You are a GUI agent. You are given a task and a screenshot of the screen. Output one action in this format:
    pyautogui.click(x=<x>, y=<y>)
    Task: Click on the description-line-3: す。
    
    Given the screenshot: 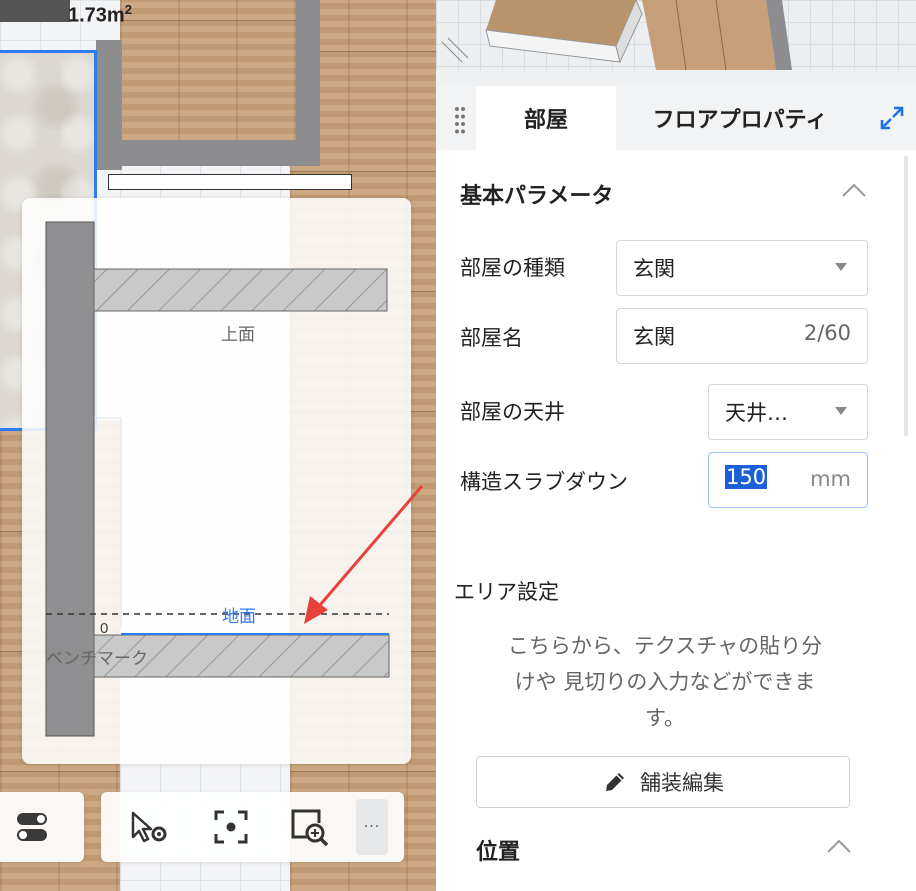 What is the action you would take?
    pyautogui.click(x=665, y=718)
    